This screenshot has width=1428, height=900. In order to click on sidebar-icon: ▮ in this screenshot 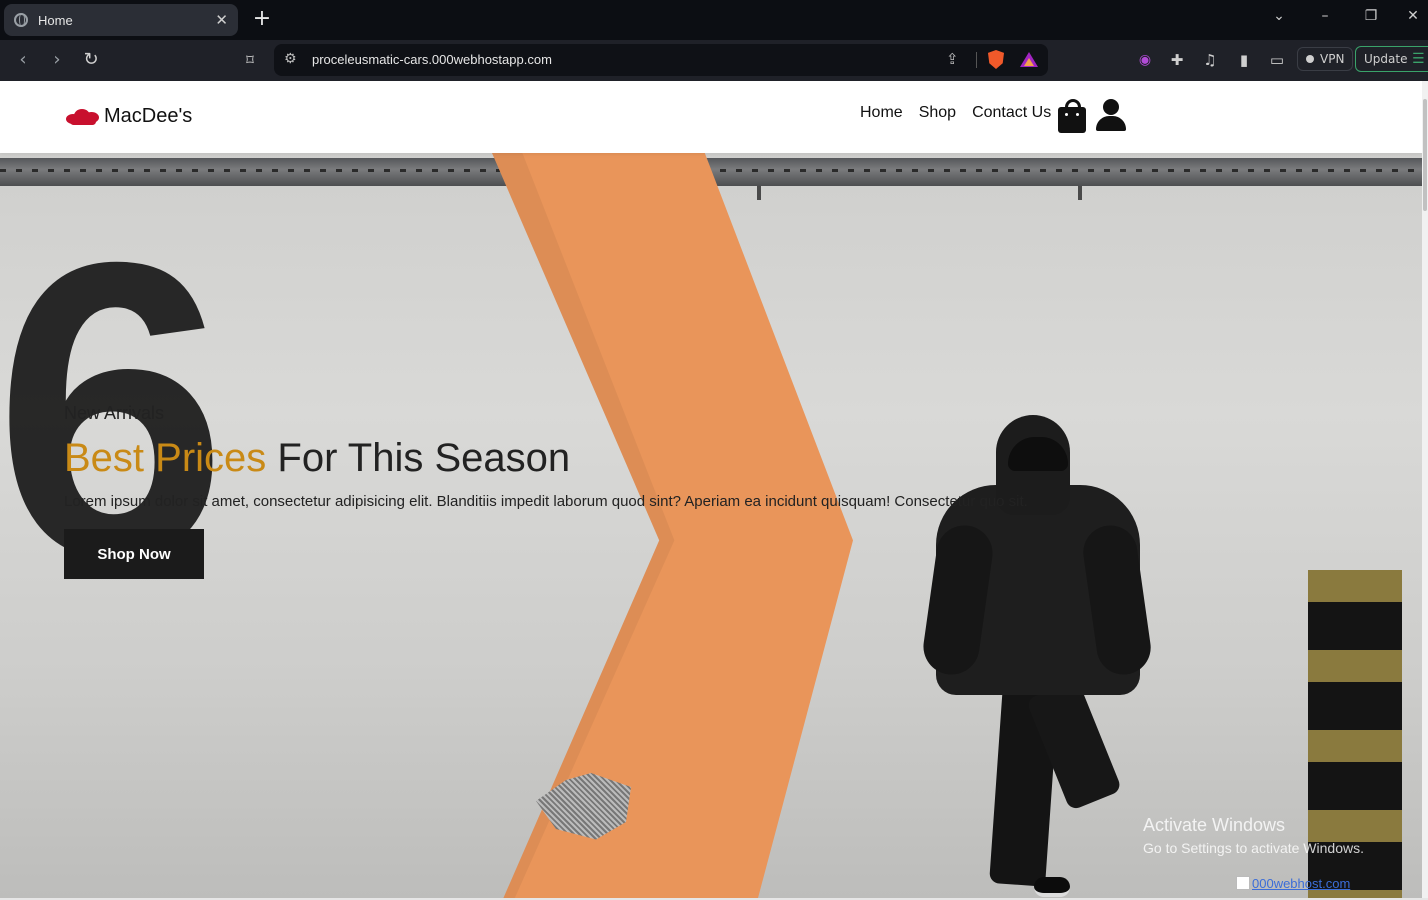, I will do `click(1244, 60)`.